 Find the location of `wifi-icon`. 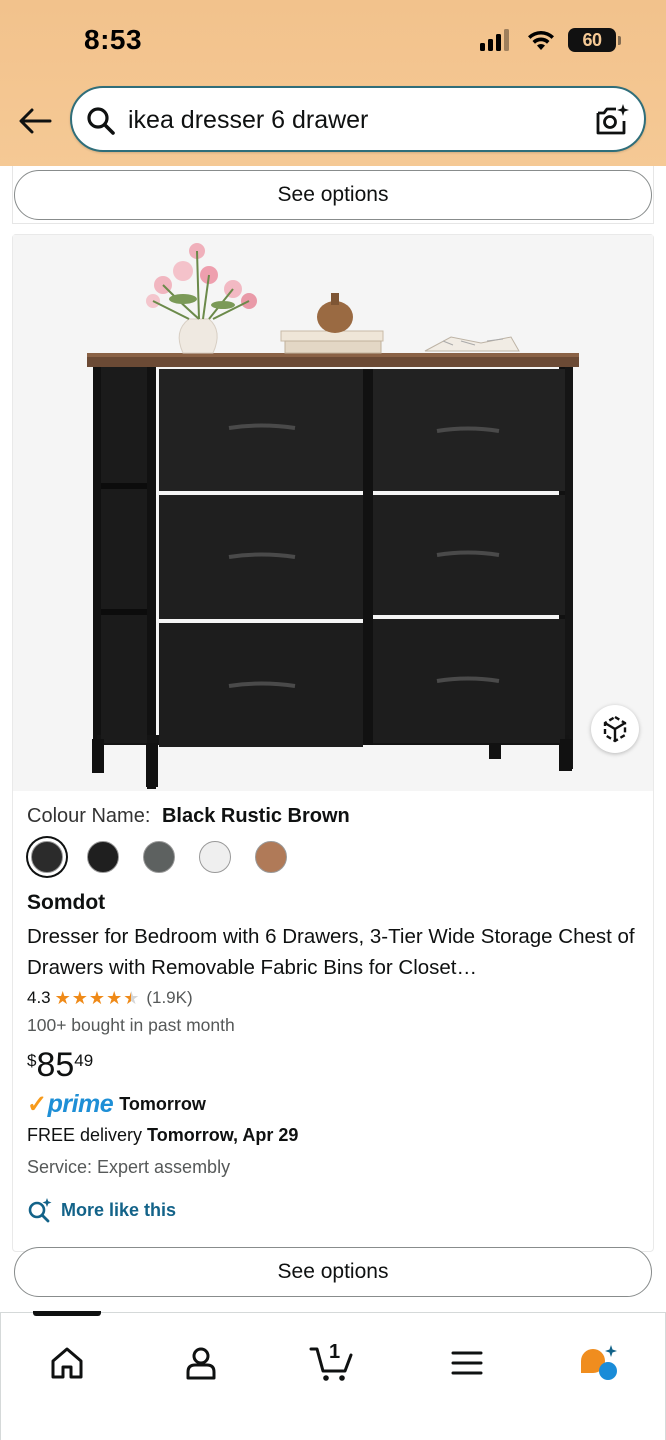

wifi-icon is located at coordinates (541, 40).